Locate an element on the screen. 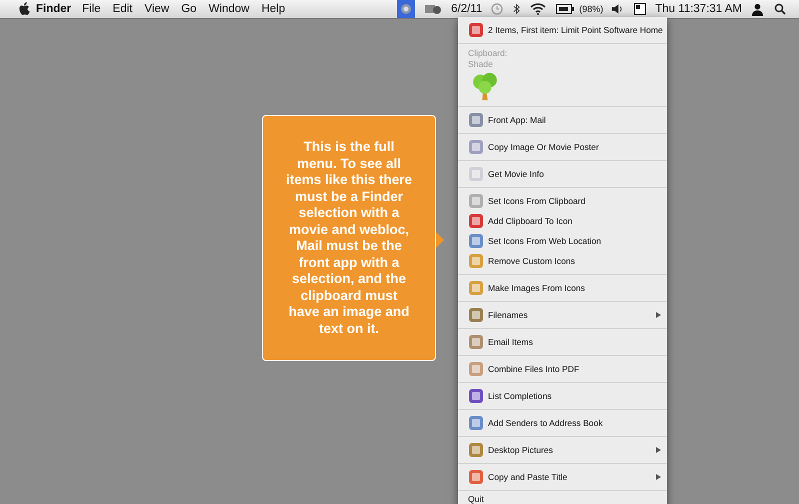 The height and width of the screenshot is (504, 799). menu-item: Get Movie Info is located at coordinates (562, 174).